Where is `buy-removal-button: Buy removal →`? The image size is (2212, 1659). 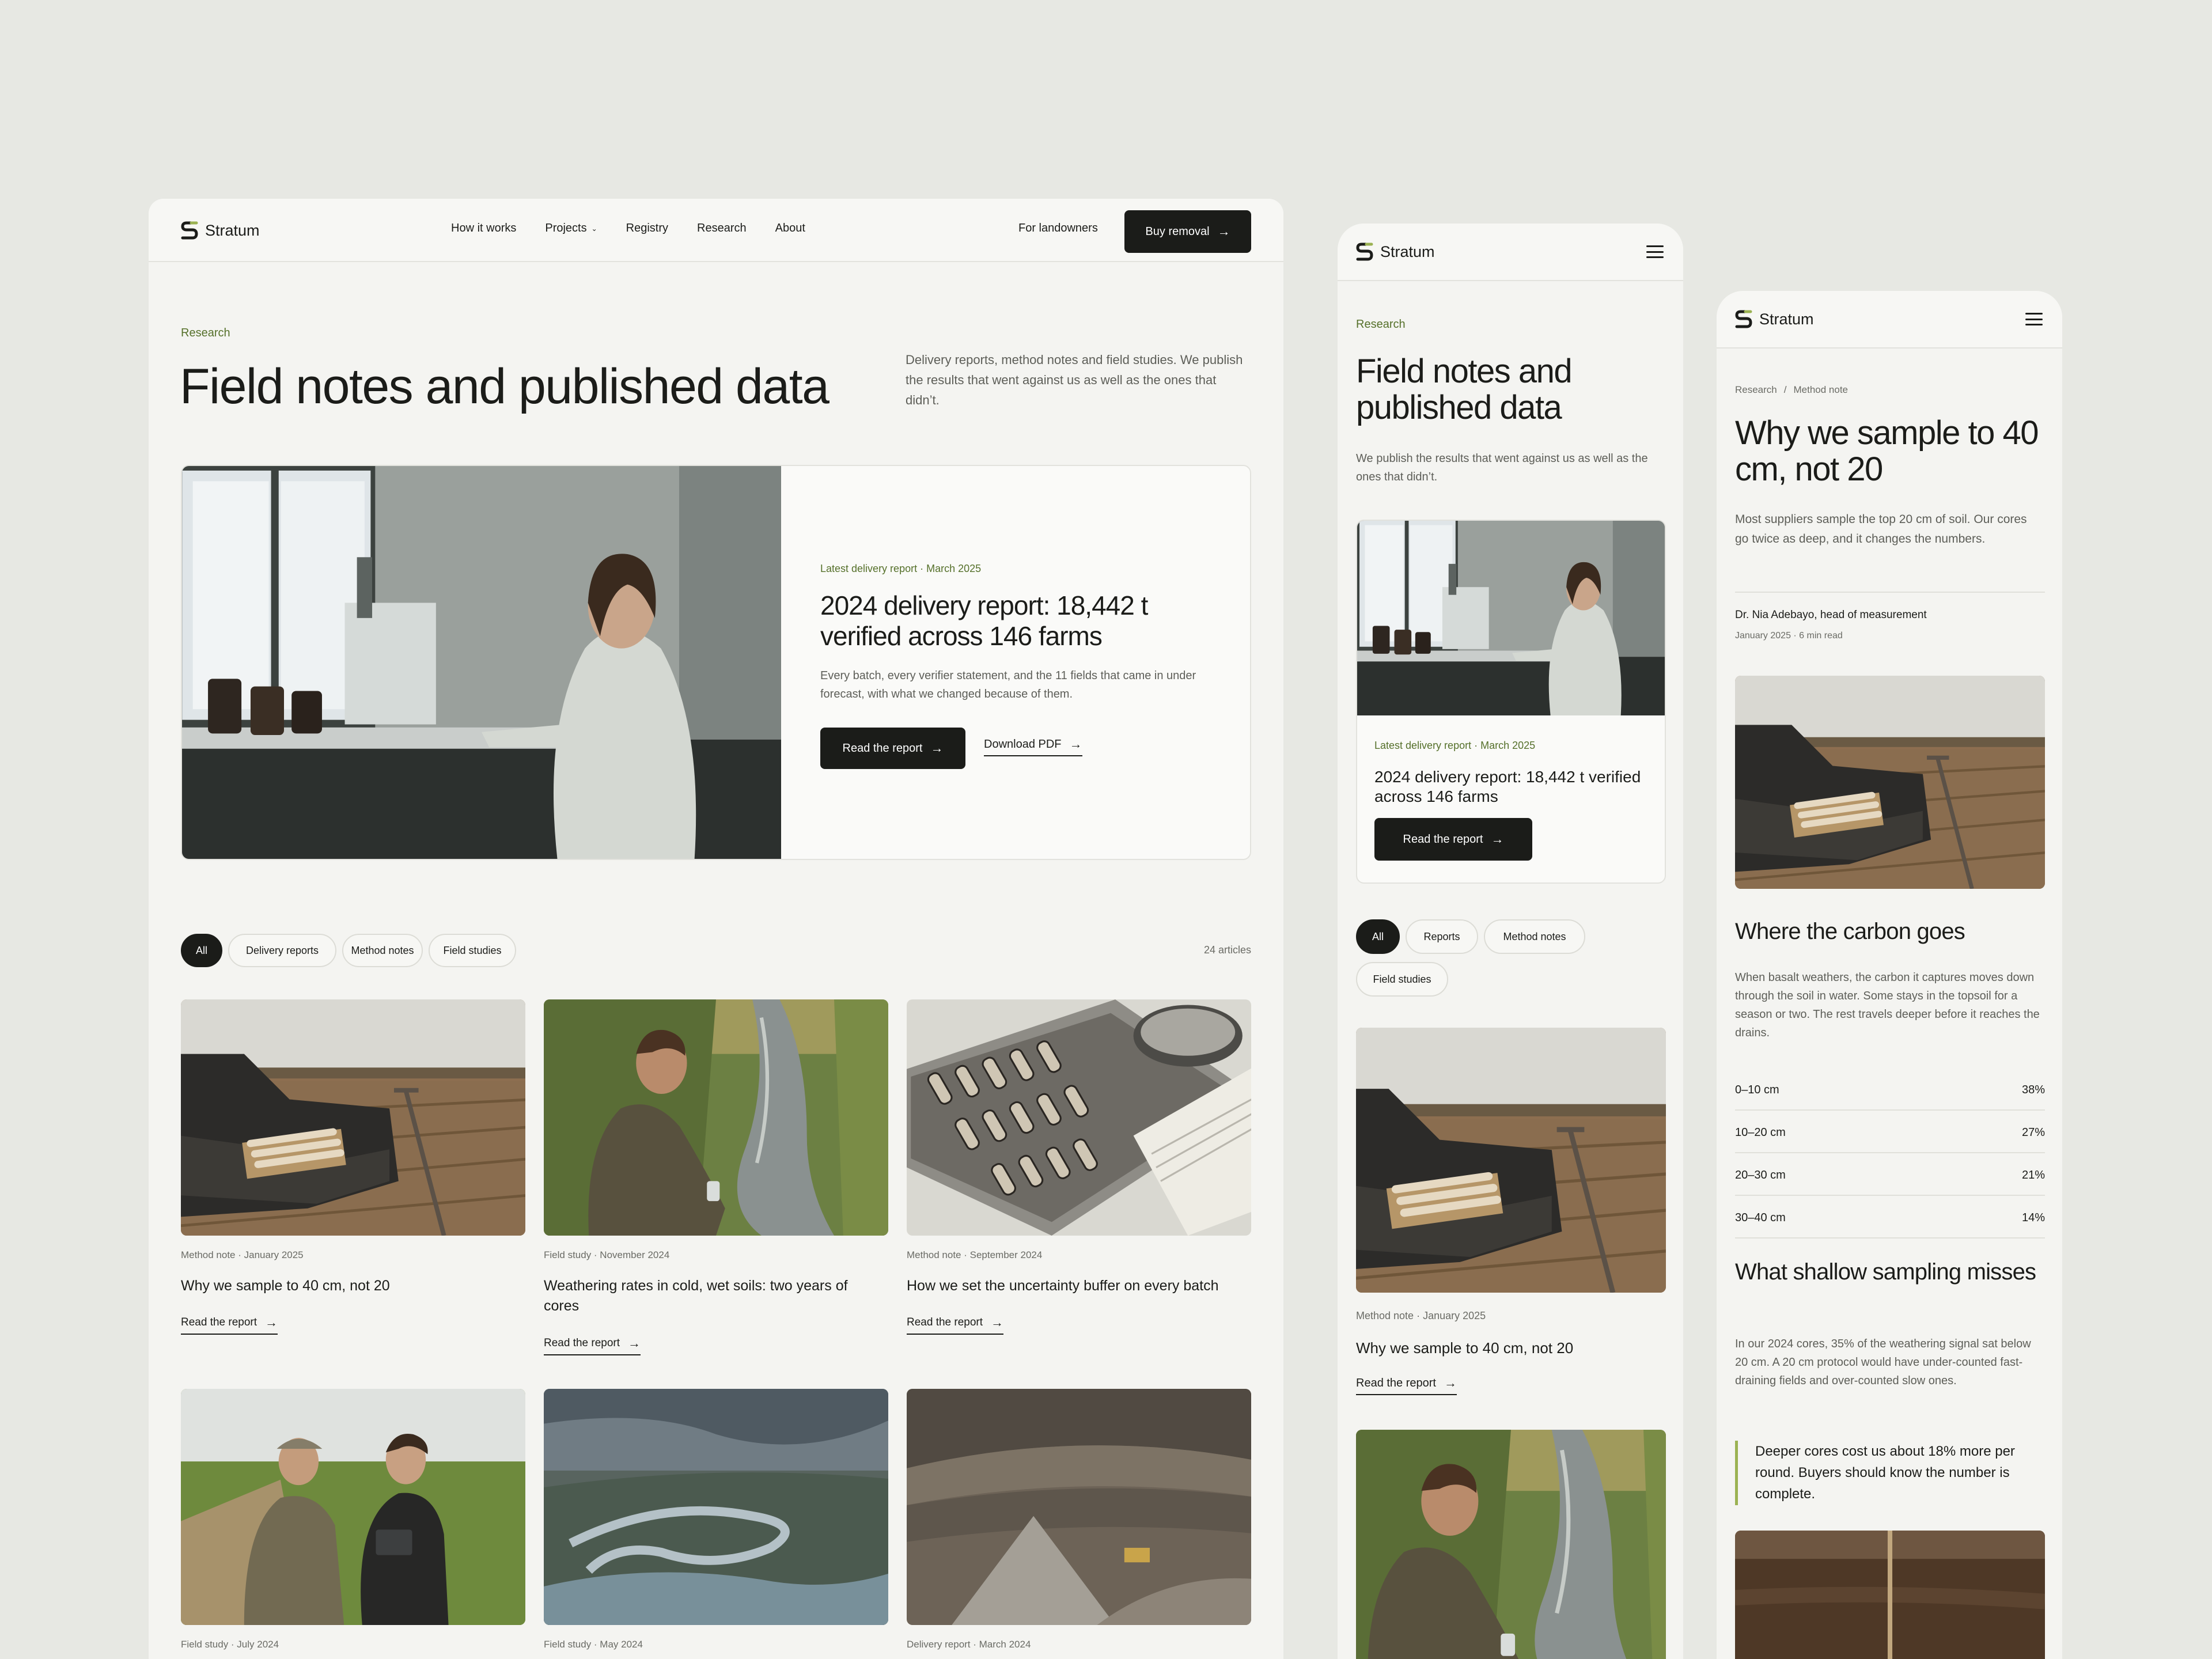
buy-removal-button: Buy removal → is located at coordinates (1187, 231).